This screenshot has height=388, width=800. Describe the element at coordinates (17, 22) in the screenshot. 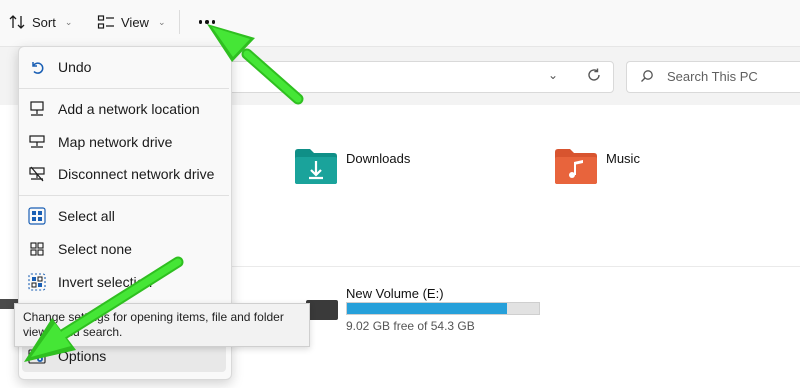

I see `sort-icon` at that location.